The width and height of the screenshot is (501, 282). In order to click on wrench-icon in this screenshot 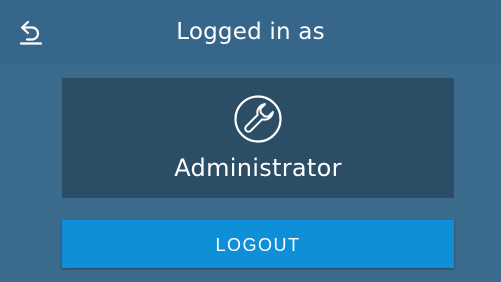, I will do `click(258, 119)`.